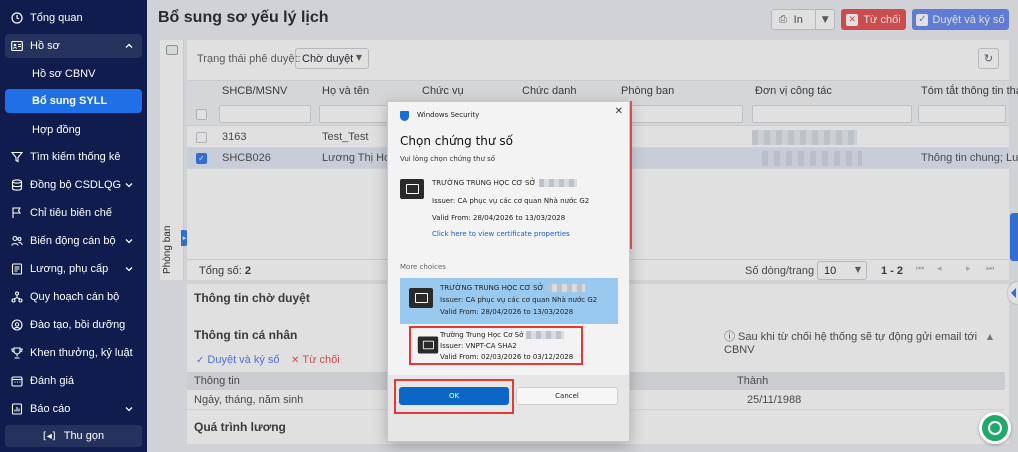 Image resolution: width=1018 pixels, height=452 pixels. Describe the element at coordinates (84, 436) in the screenshot. I see `collapse-label: Thu gọn` at that location.